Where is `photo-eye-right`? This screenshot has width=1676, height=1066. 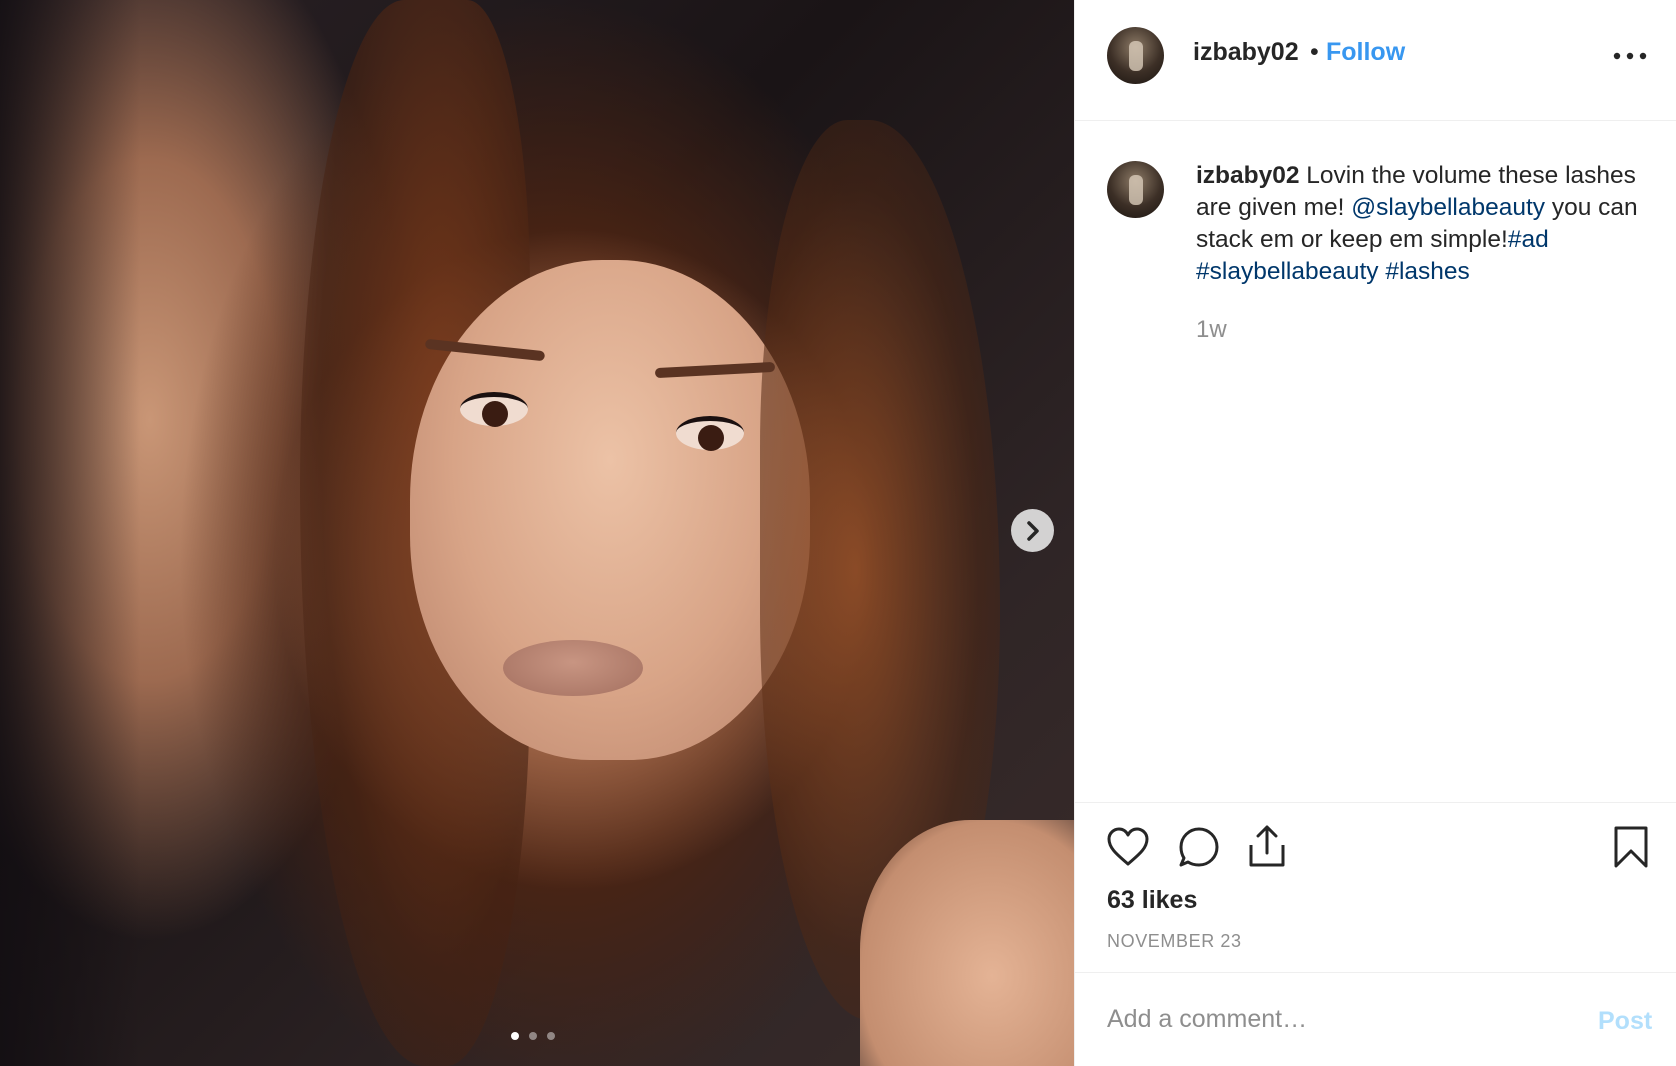 photo-eye-right is located at coordinates (710, 433).